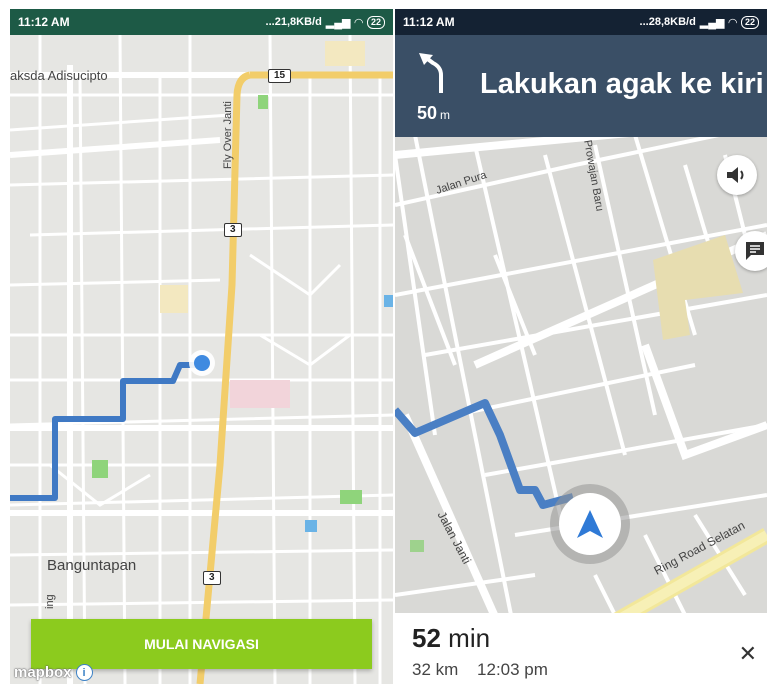 Image resolution: width=767 pixels, height=684 pixels. What do you see at coordinates (212, 578) in the screenshot?
I see `road-shield-3-bottom: 3` at bounding box center [212, 578].